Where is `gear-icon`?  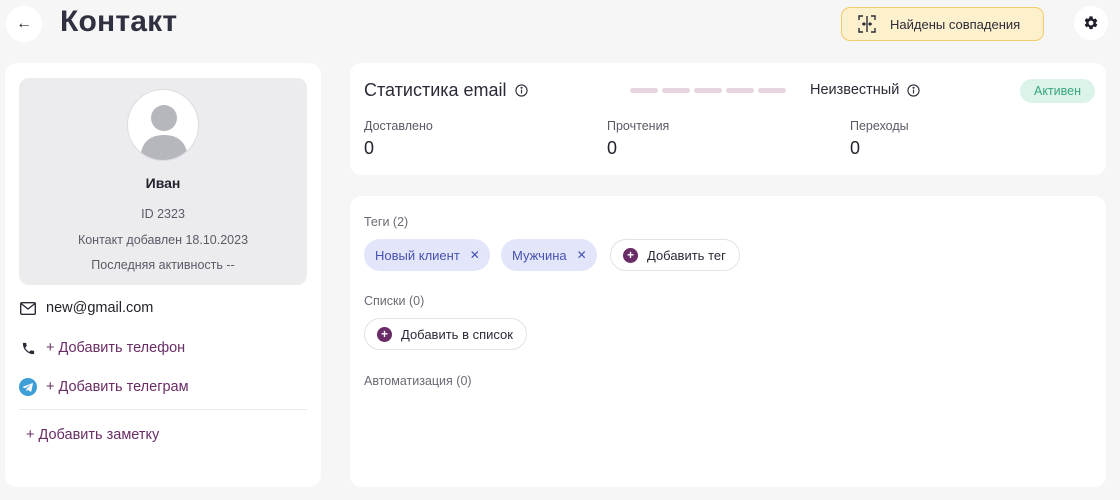
gear-icon is located at coordinates (1091, 23).